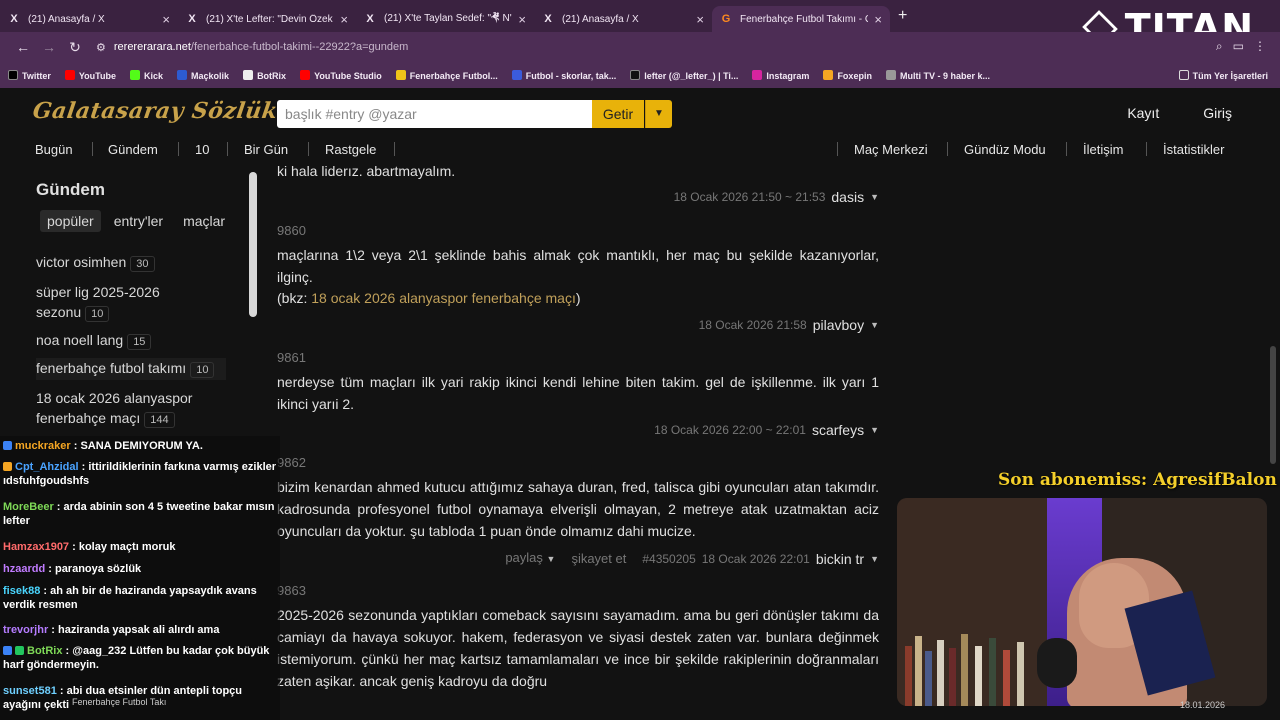 The height and width of the screenshot is (720, 1280). What do you see at coordinates (838, 325) in the screenshot?
I see `entry-author: pilavboy` at bounding box center [838, 325].